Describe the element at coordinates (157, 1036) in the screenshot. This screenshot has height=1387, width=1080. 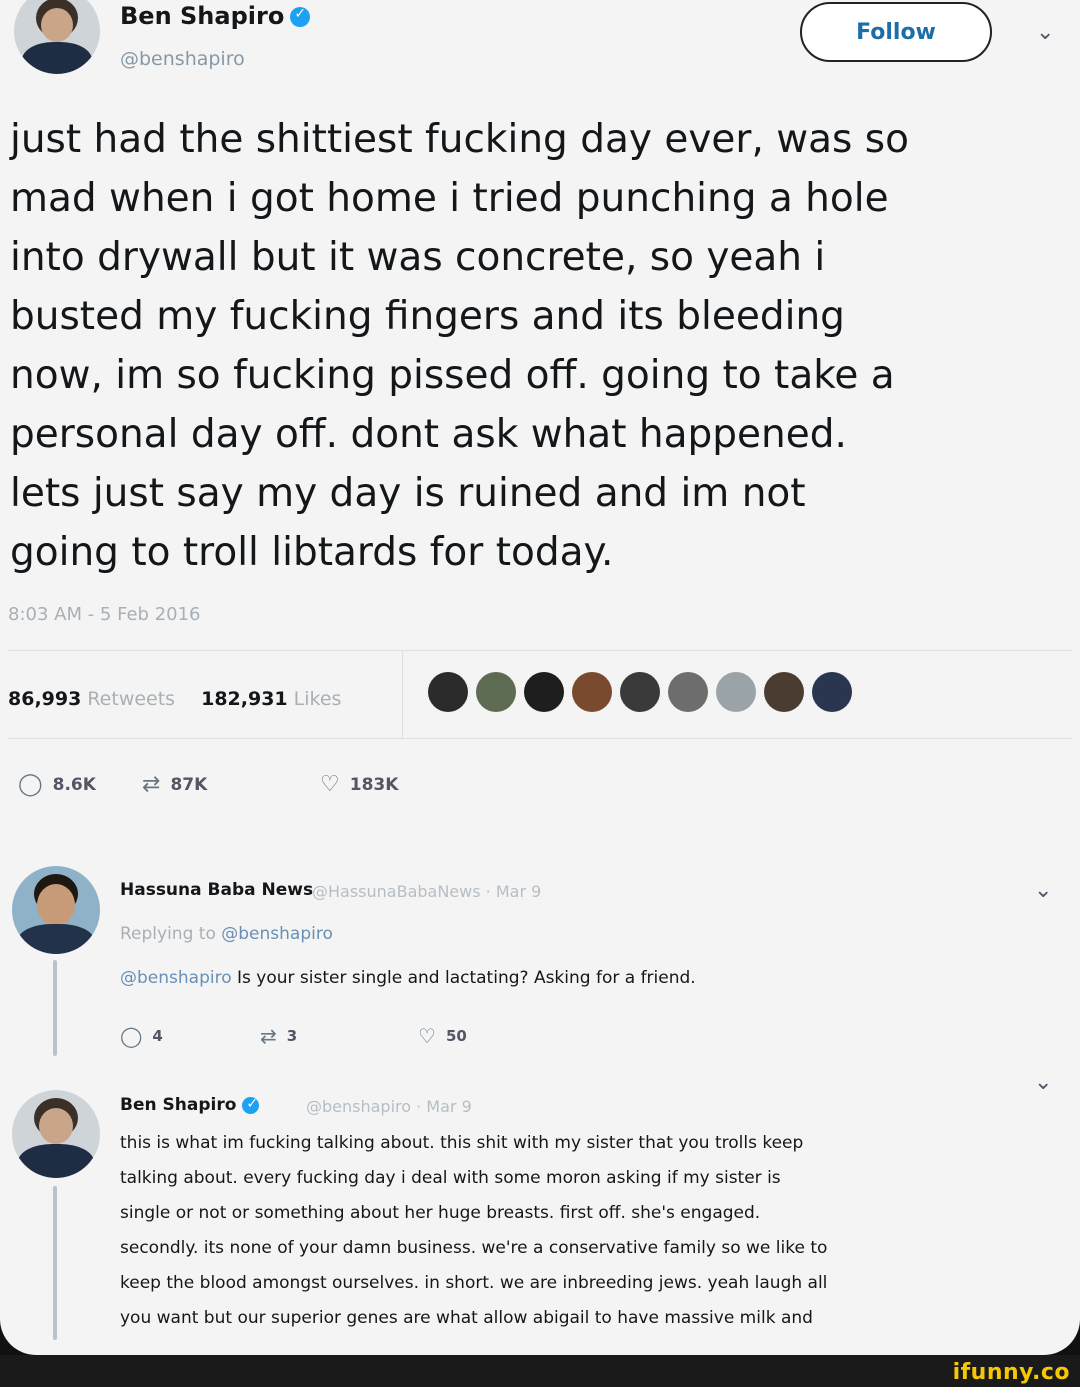
I see `reply-count: 4` at that location.